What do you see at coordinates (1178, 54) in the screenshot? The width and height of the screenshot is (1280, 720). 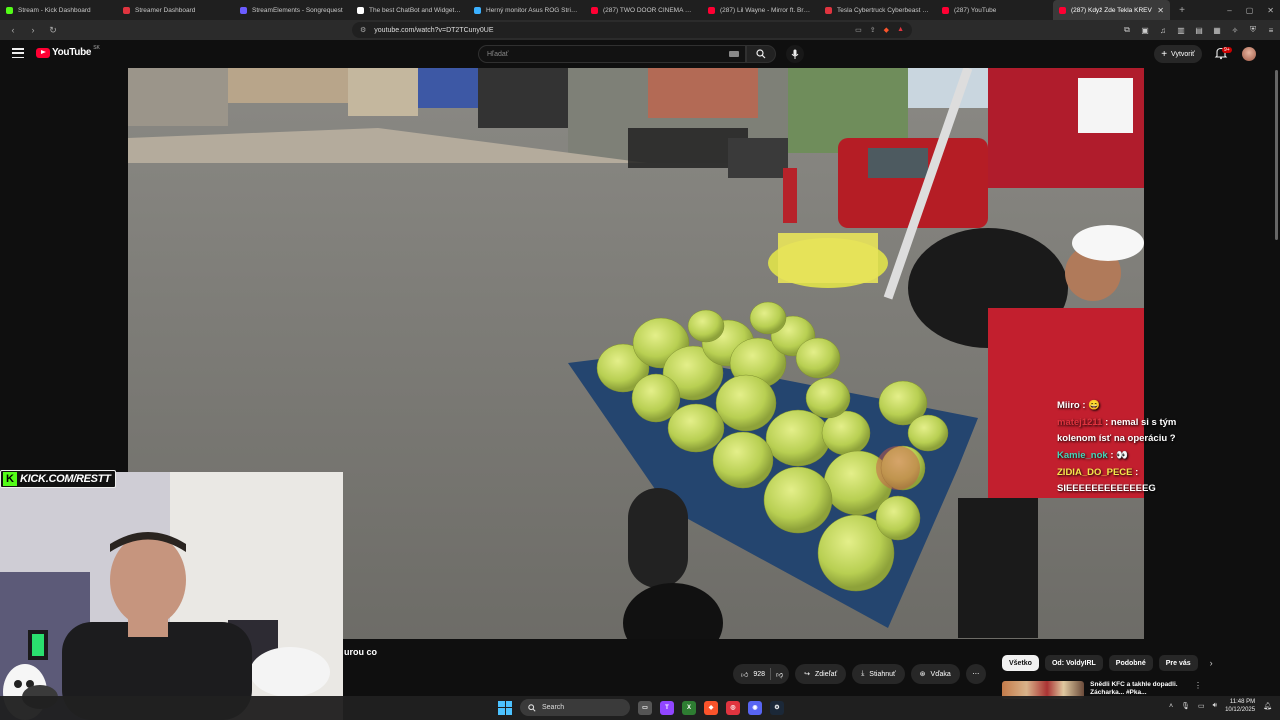 I see `create-button: + Vytvoriť` at bounding box center [1178, 54].